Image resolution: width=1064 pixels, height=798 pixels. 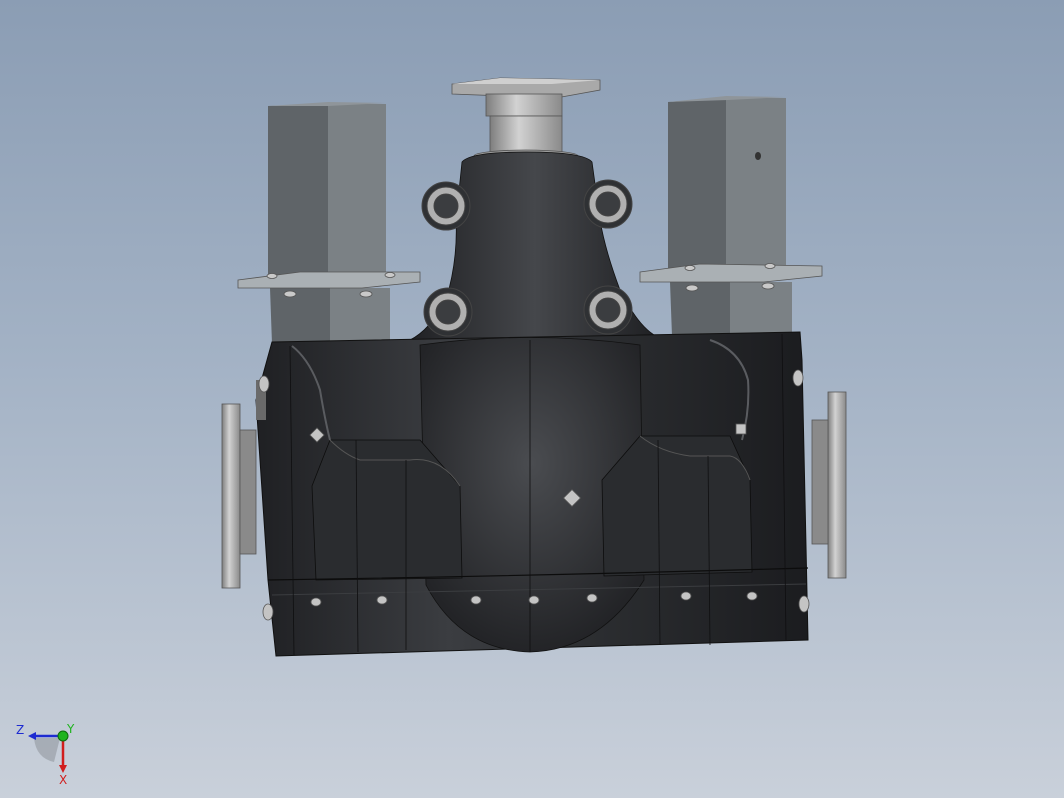 I want to click on z-axis-label: Z, so click(x=20, y=730).